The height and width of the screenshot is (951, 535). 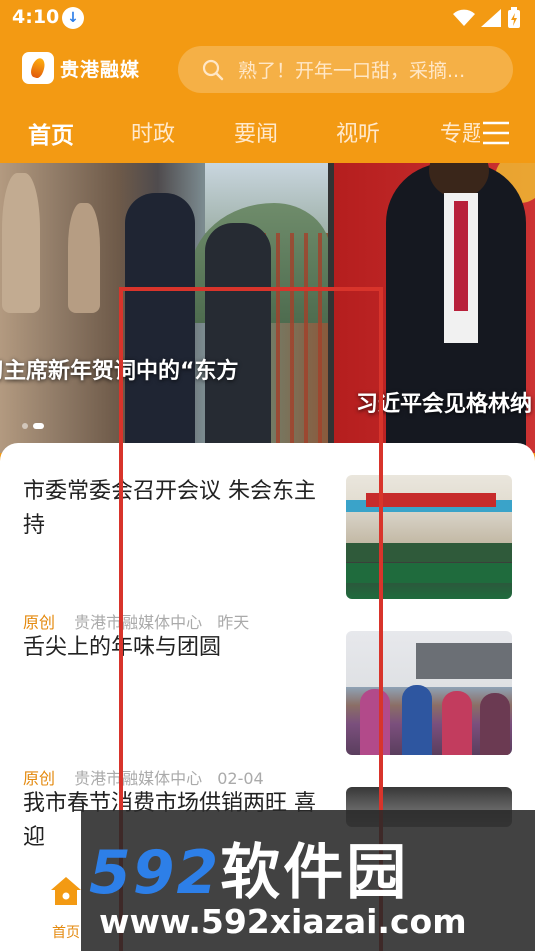 I want to click on indicator-dot, so click(x=25, y=426).